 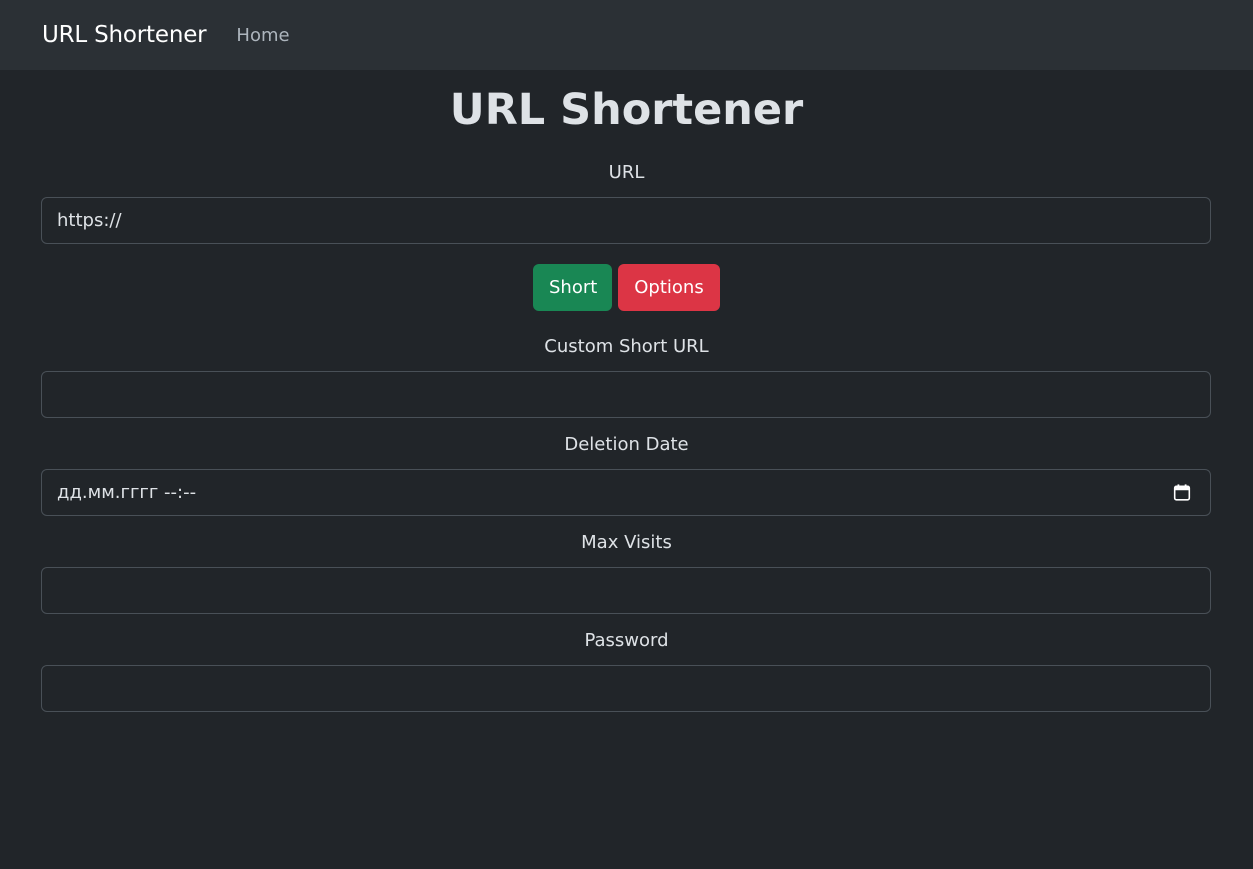 What do you see at coordinates (626, 444) in the screenshot?
I see `deletion-date-label: Deletion Date` at bounding box center [626, 444].